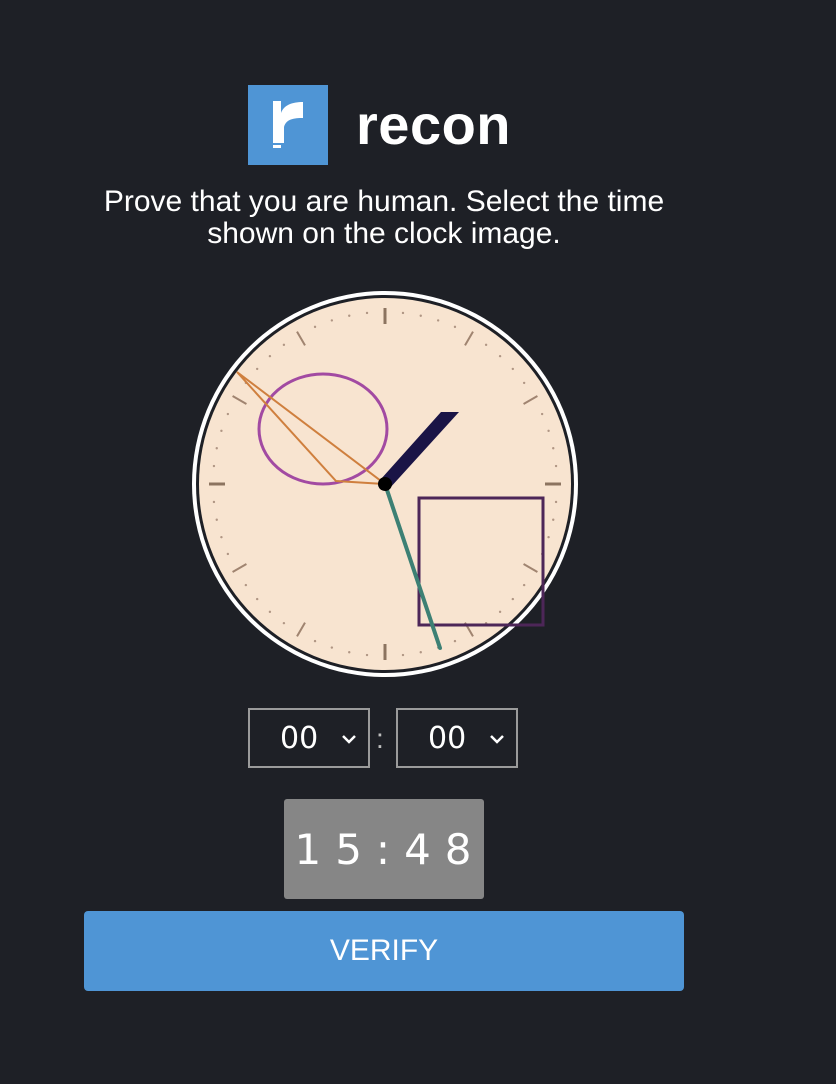 Image resolution: width=836 pixels, height=1084 pixels. I want to click on brand-name: recon, so click(433, 124).